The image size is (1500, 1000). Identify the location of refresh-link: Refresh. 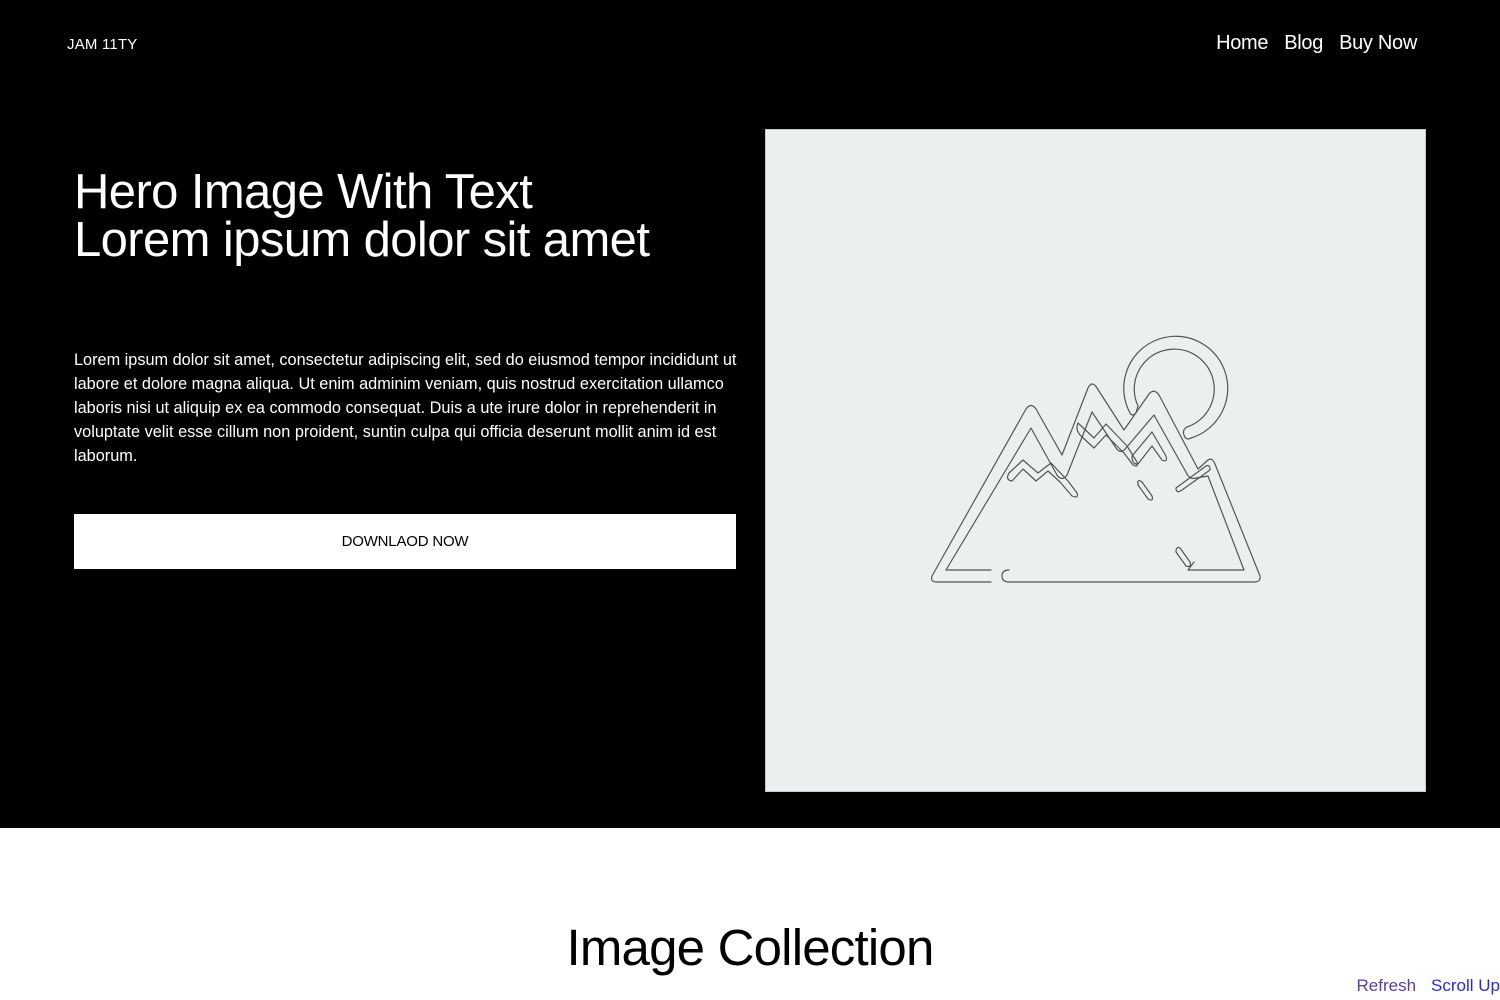
(1387, 986).